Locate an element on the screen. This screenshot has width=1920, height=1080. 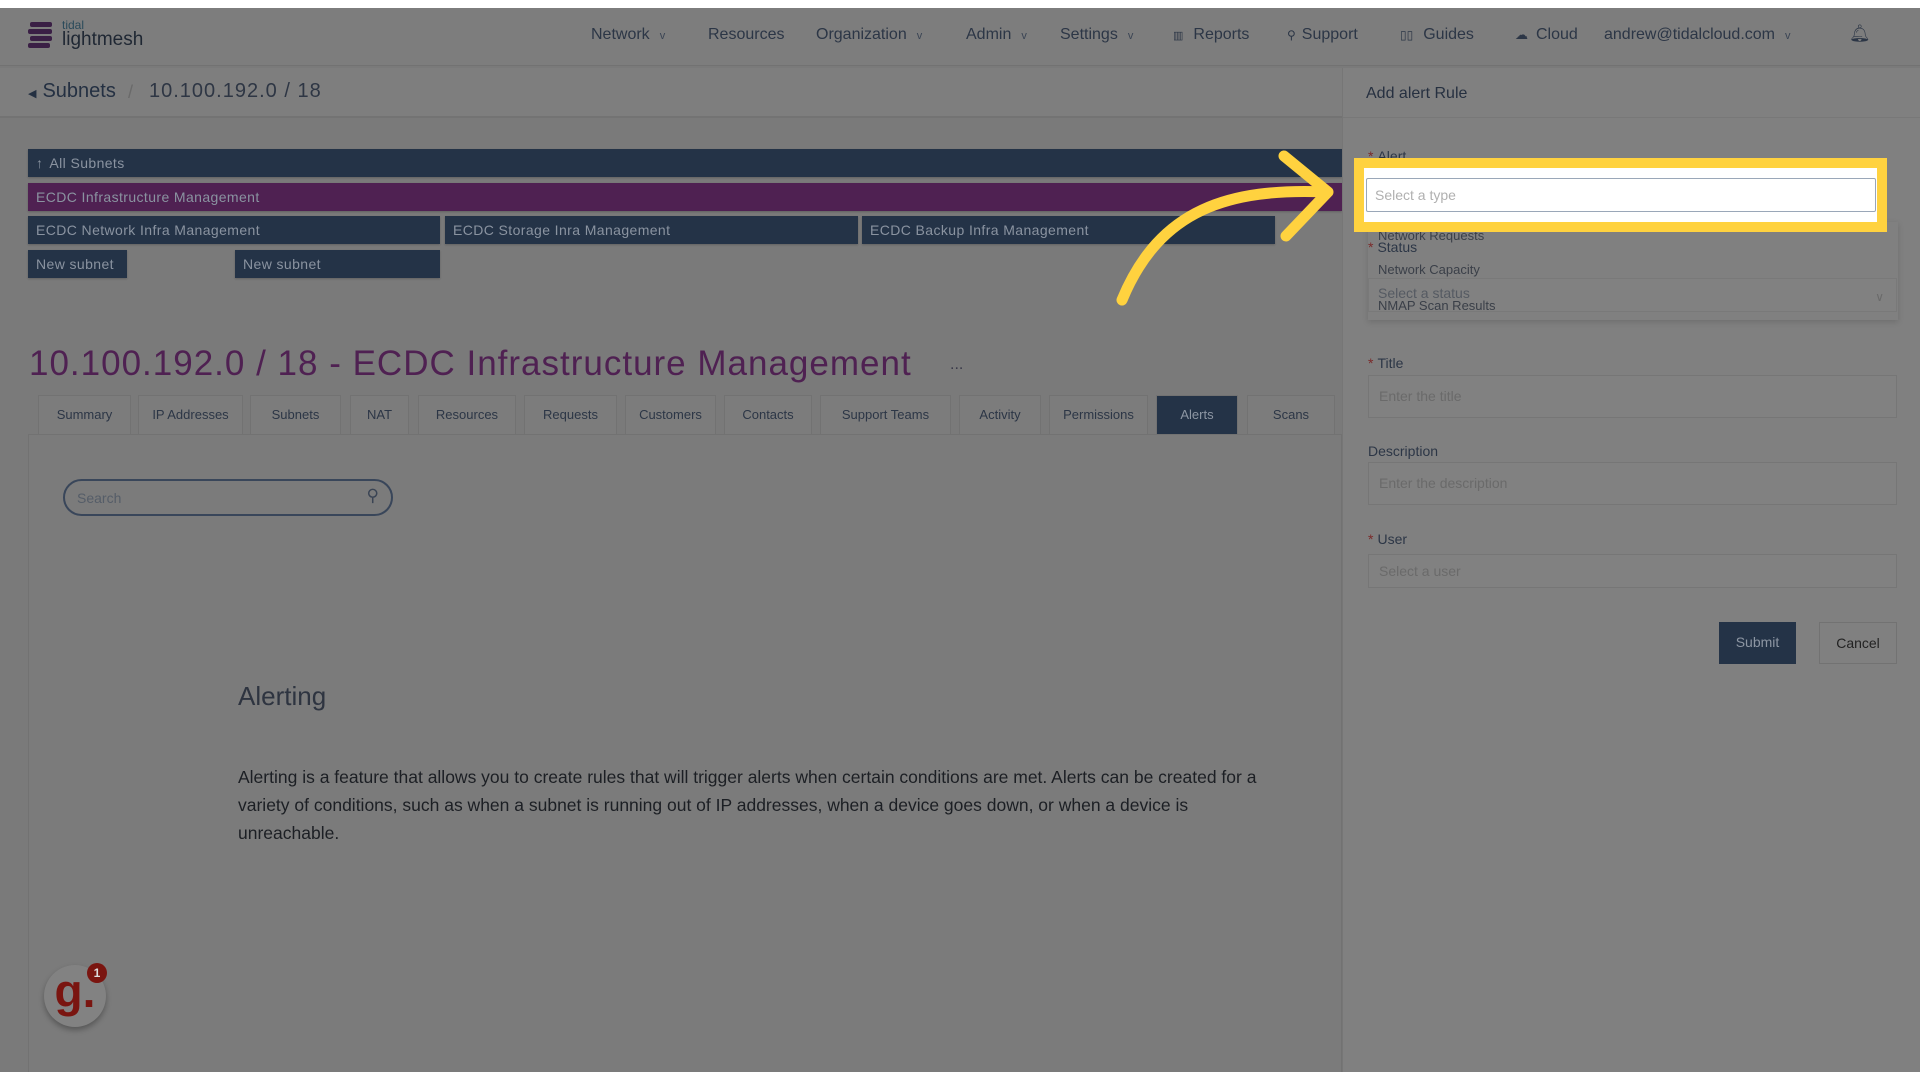
status-placeholder: Select a status is located at coordinates (1424, 293).